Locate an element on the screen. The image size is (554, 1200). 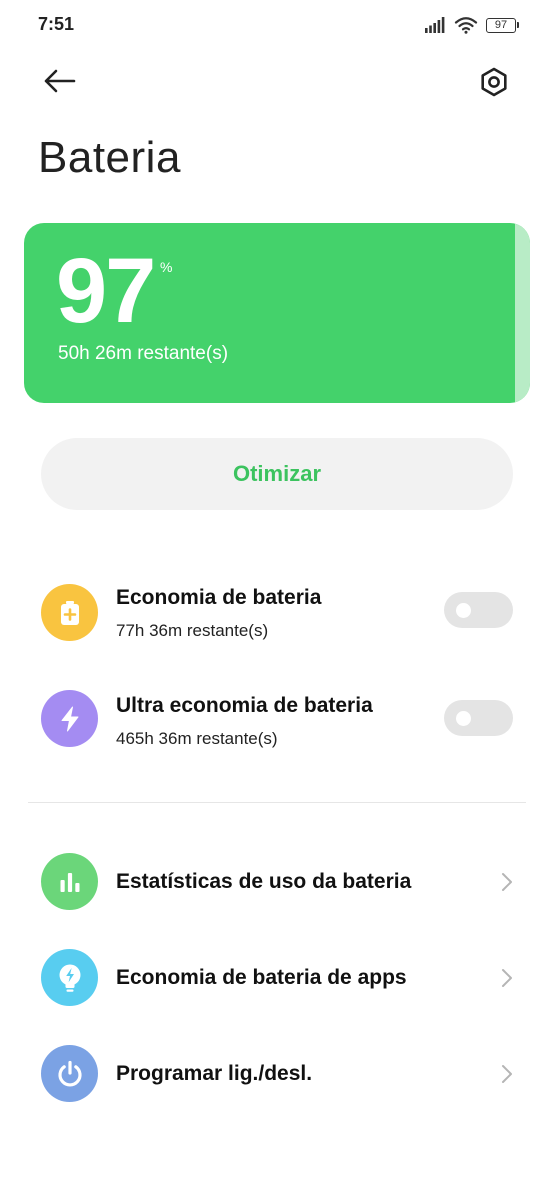
app-battery-saver-title: Economia de bateria de apps is located at coordinates (261, 977).